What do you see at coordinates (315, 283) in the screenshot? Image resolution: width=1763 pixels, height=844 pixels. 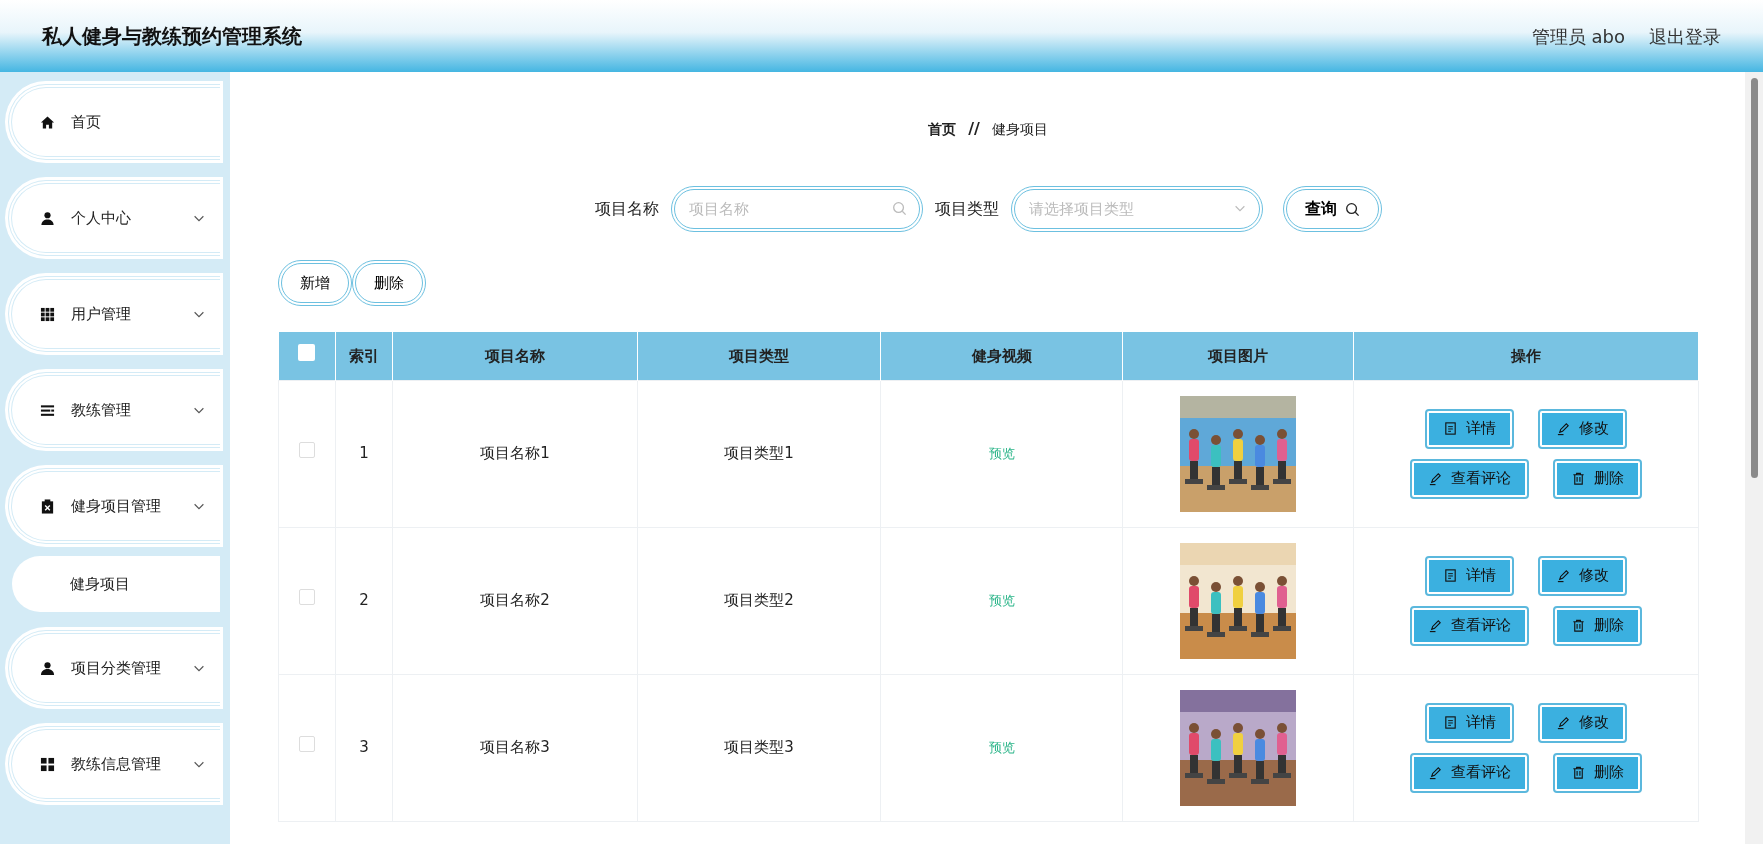 I see `add-button: 新增` at bounding box center [315, 283].